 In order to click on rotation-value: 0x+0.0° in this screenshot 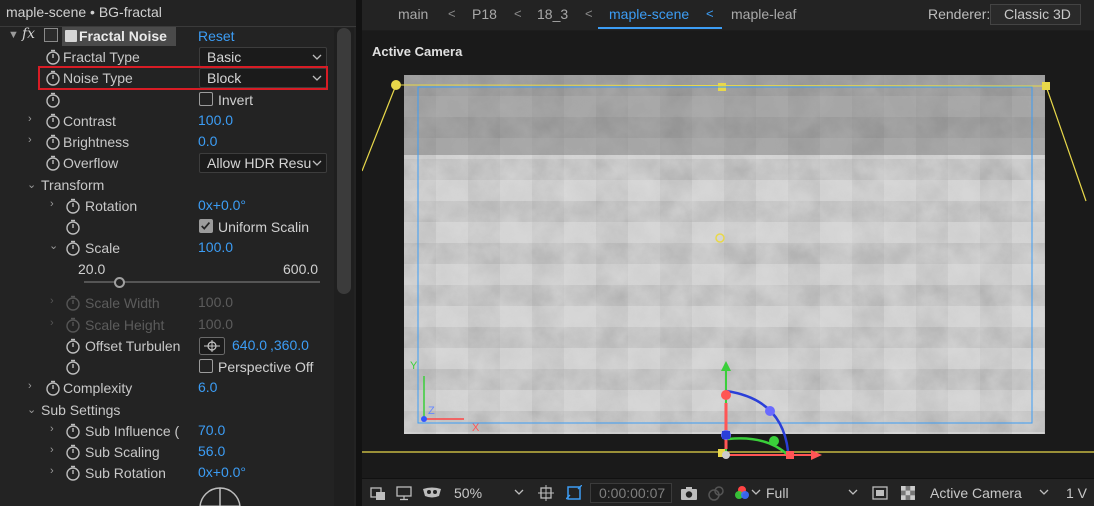, I will do `click(222, 205)`.